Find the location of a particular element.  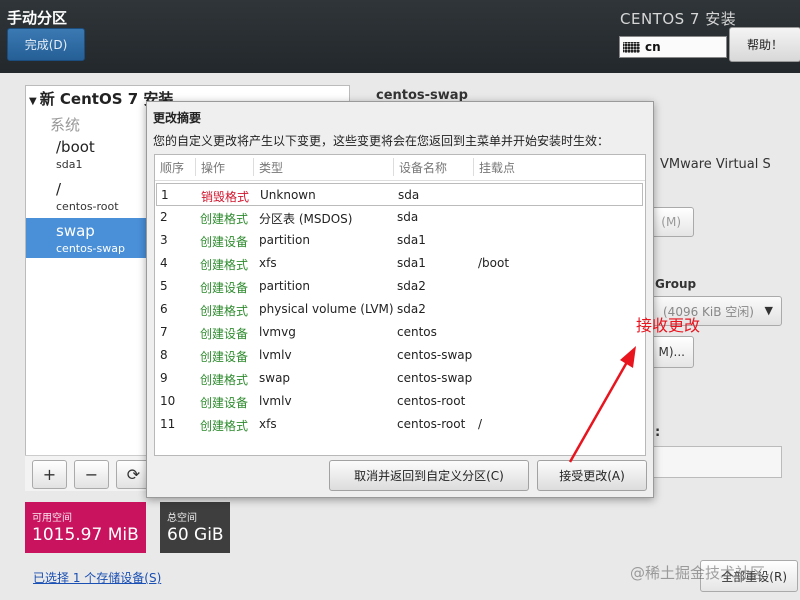

table-row: 8 创建设备 lvmlv centos-swap is located at coordinates (400, 355).